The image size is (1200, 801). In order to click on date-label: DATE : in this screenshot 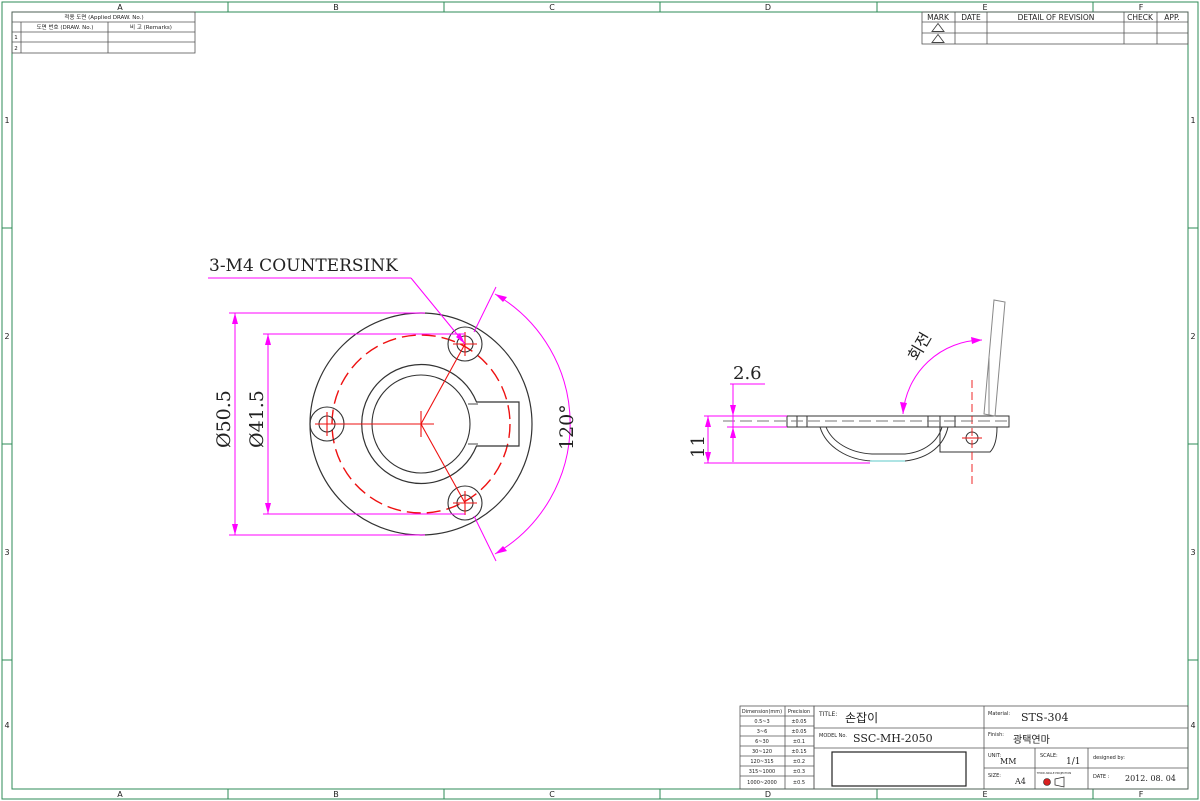, I will do `click(1101, 777)`.